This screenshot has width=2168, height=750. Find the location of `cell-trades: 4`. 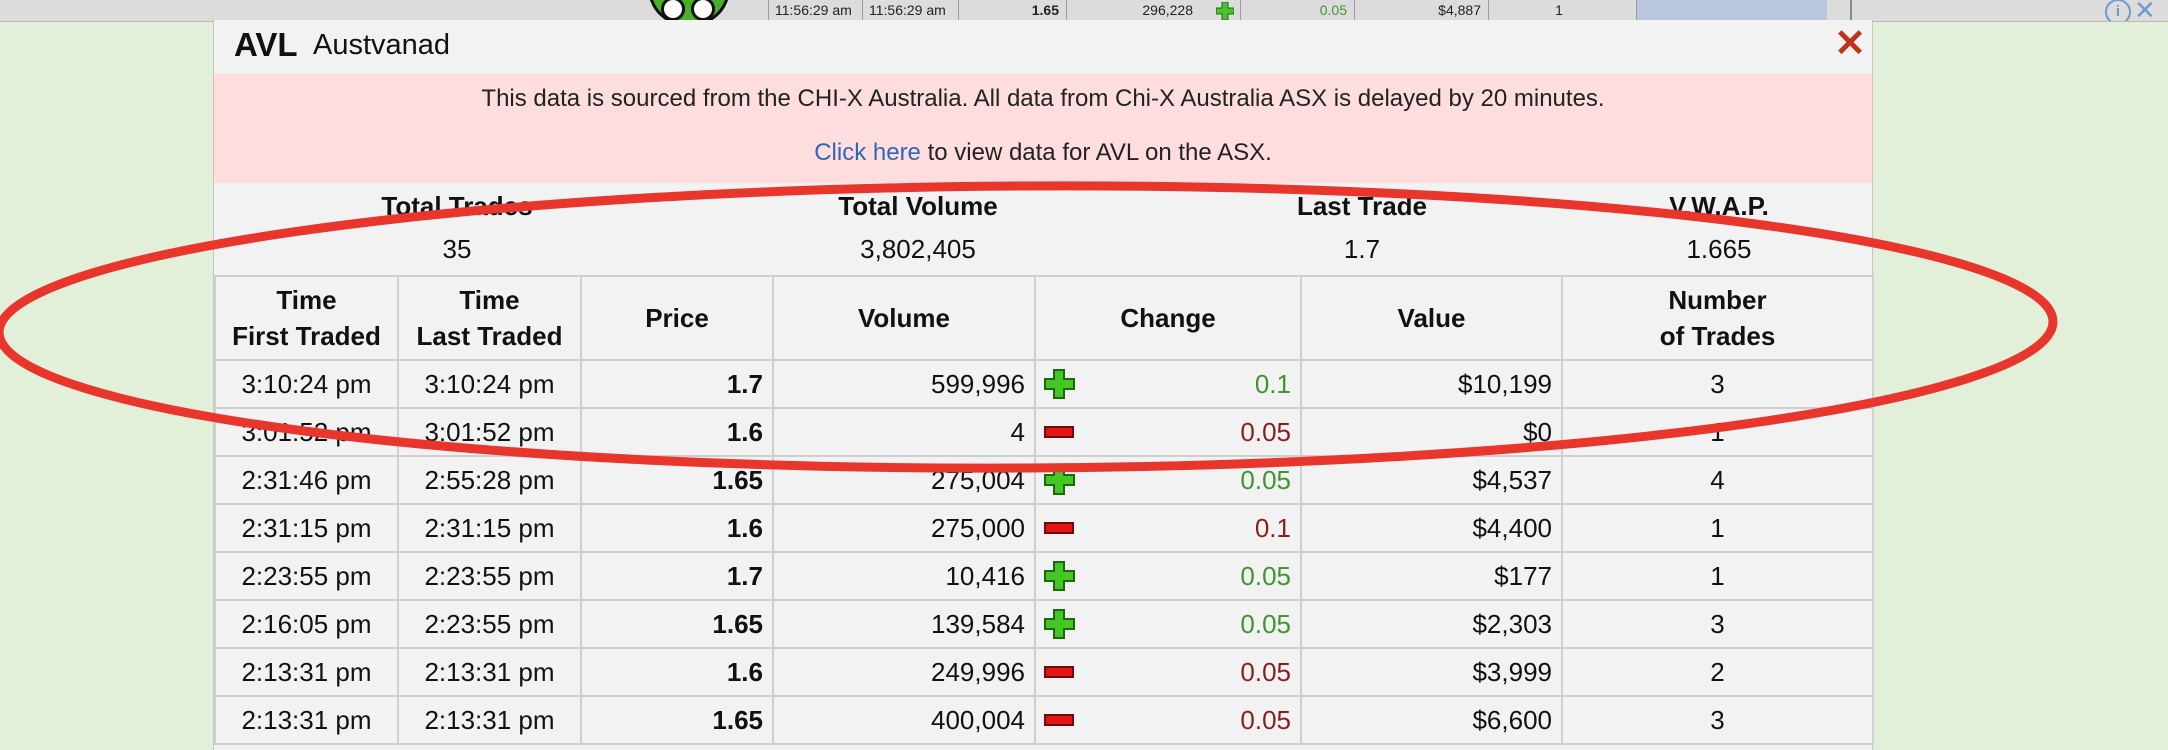

cell-trades: 4 is located at coordinates (1717, 480).